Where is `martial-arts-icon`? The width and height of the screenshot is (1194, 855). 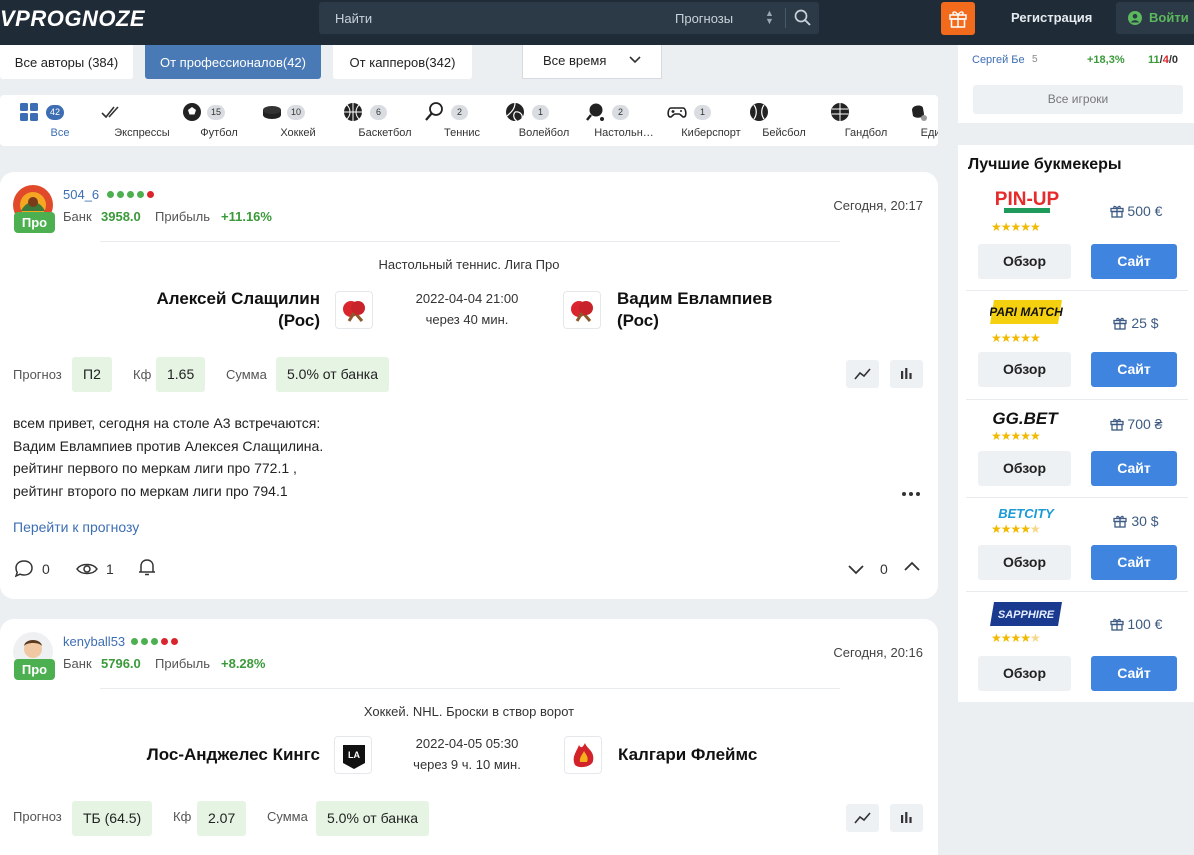 martial-arts-icon is located at coordinates (919, 113).